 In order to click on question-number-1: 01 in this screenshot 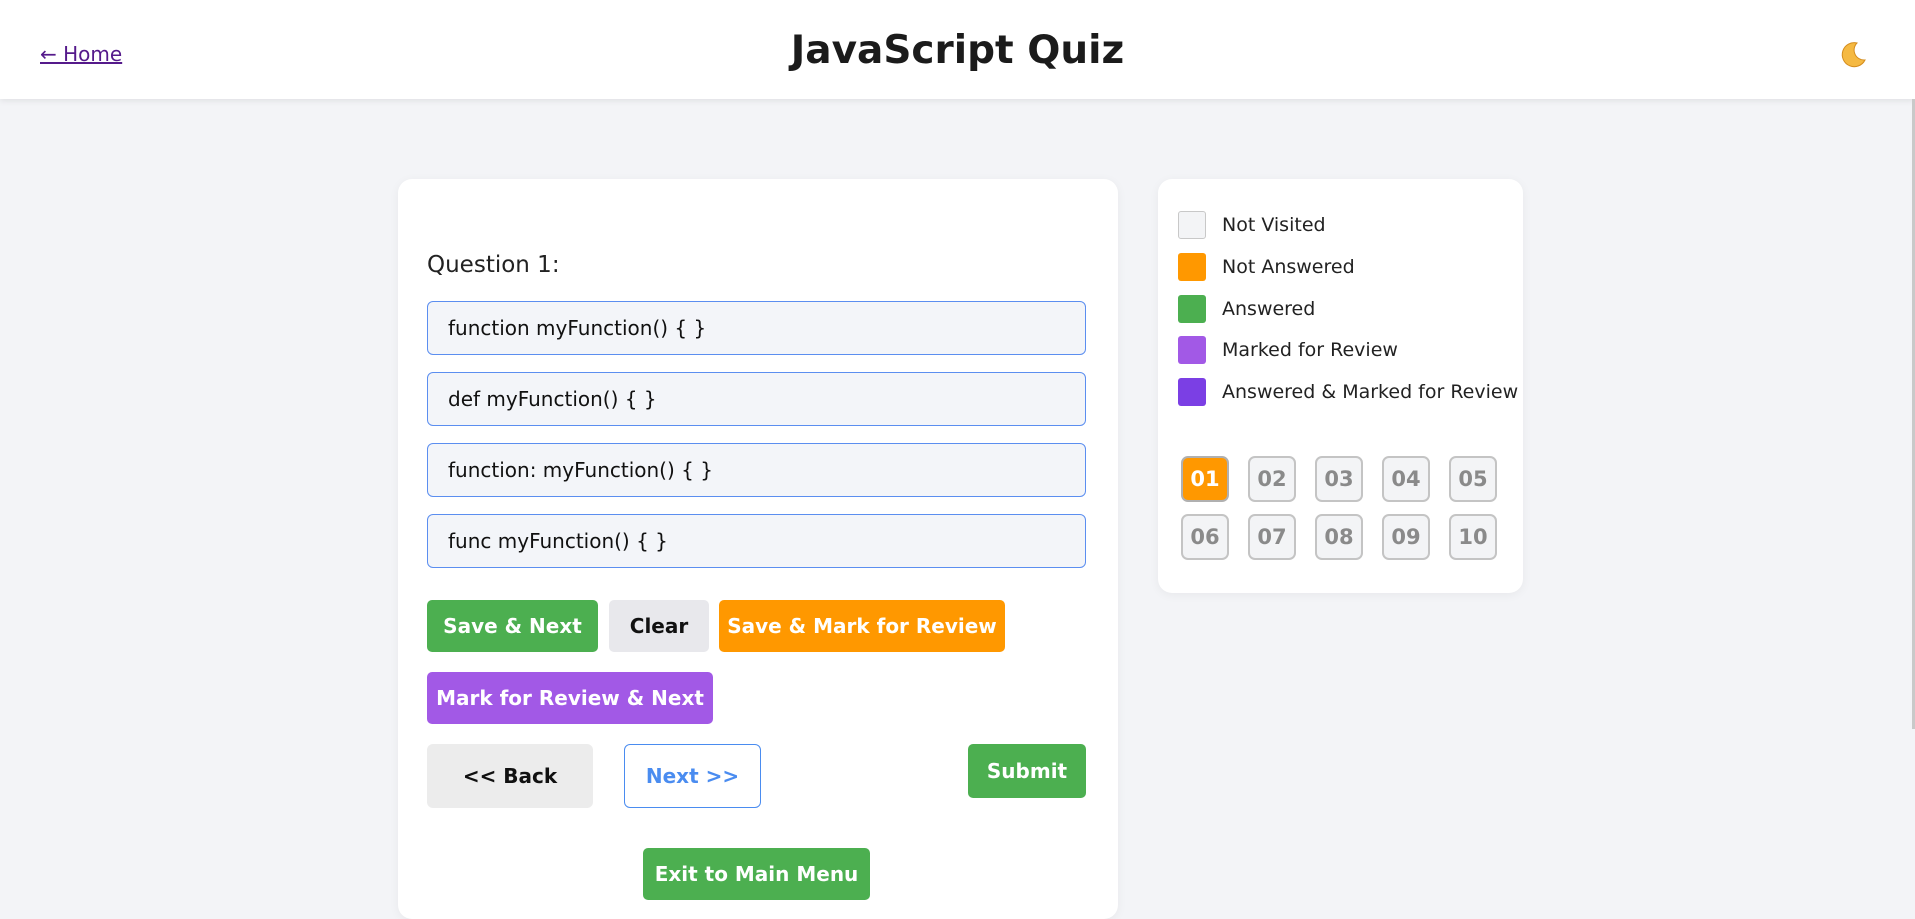, I will do `click(1205, 479)`.